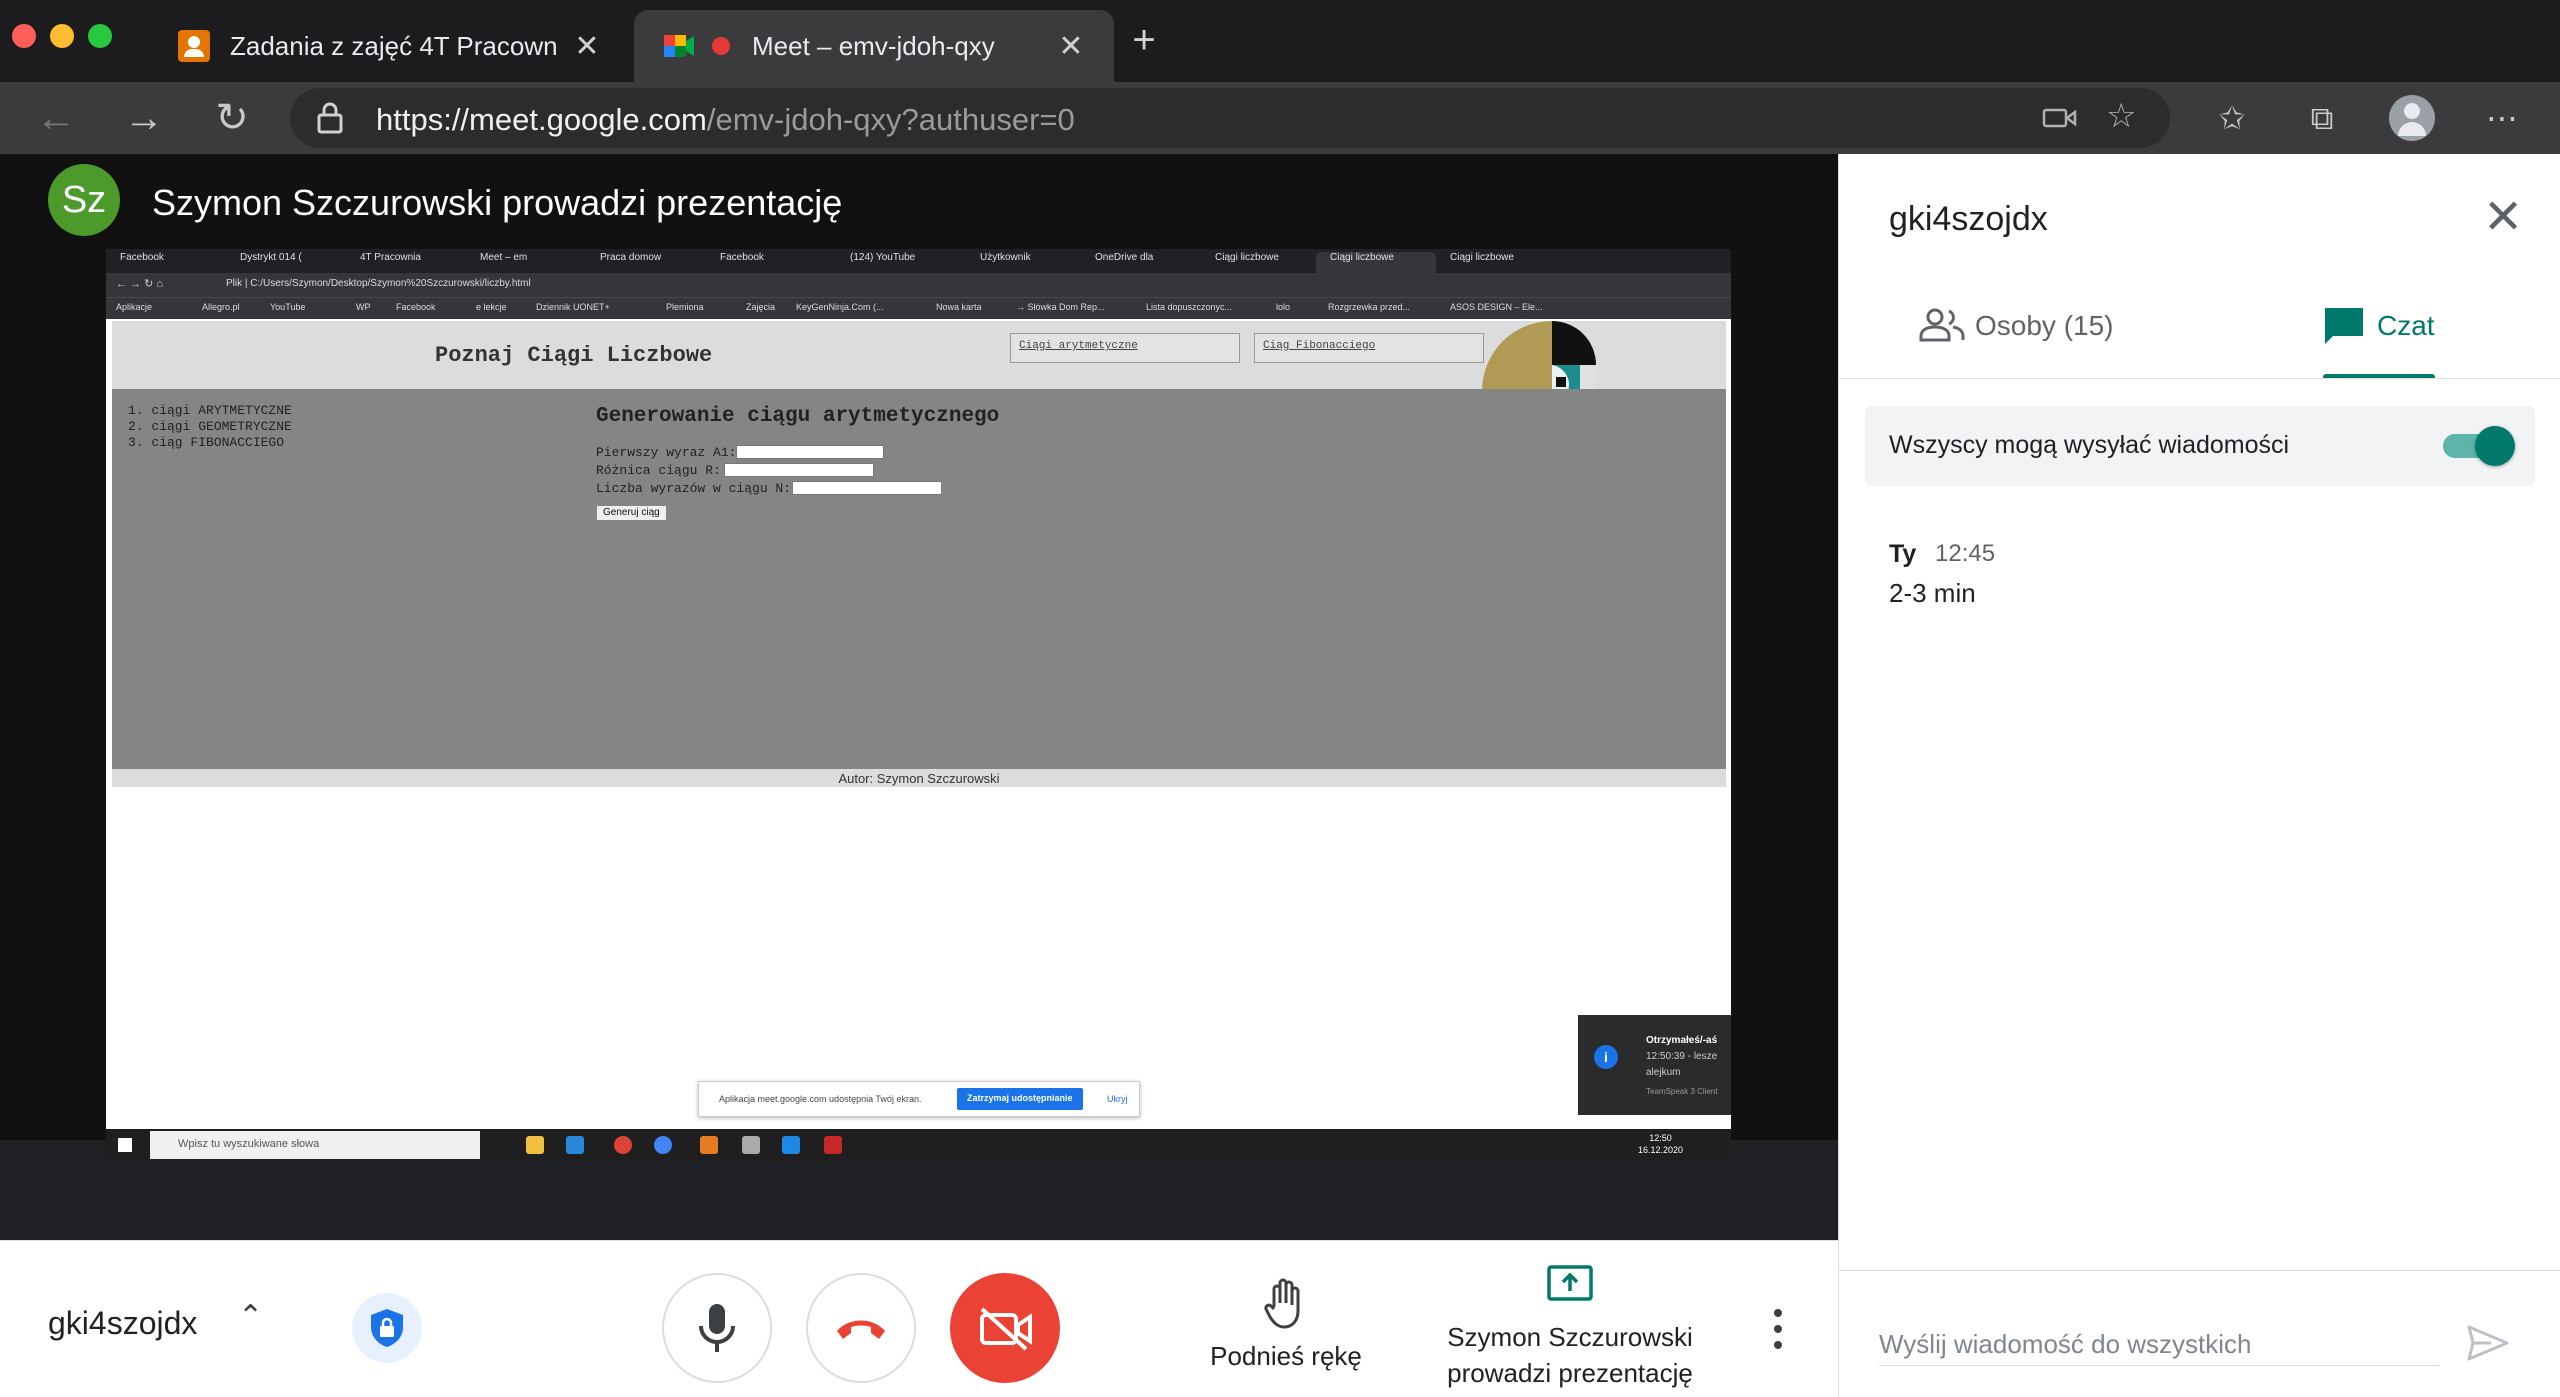 Image resolution: width=2560 pixels, height=1397 pixels. I want to click on present-screen-icon, so click(1570, 1283).